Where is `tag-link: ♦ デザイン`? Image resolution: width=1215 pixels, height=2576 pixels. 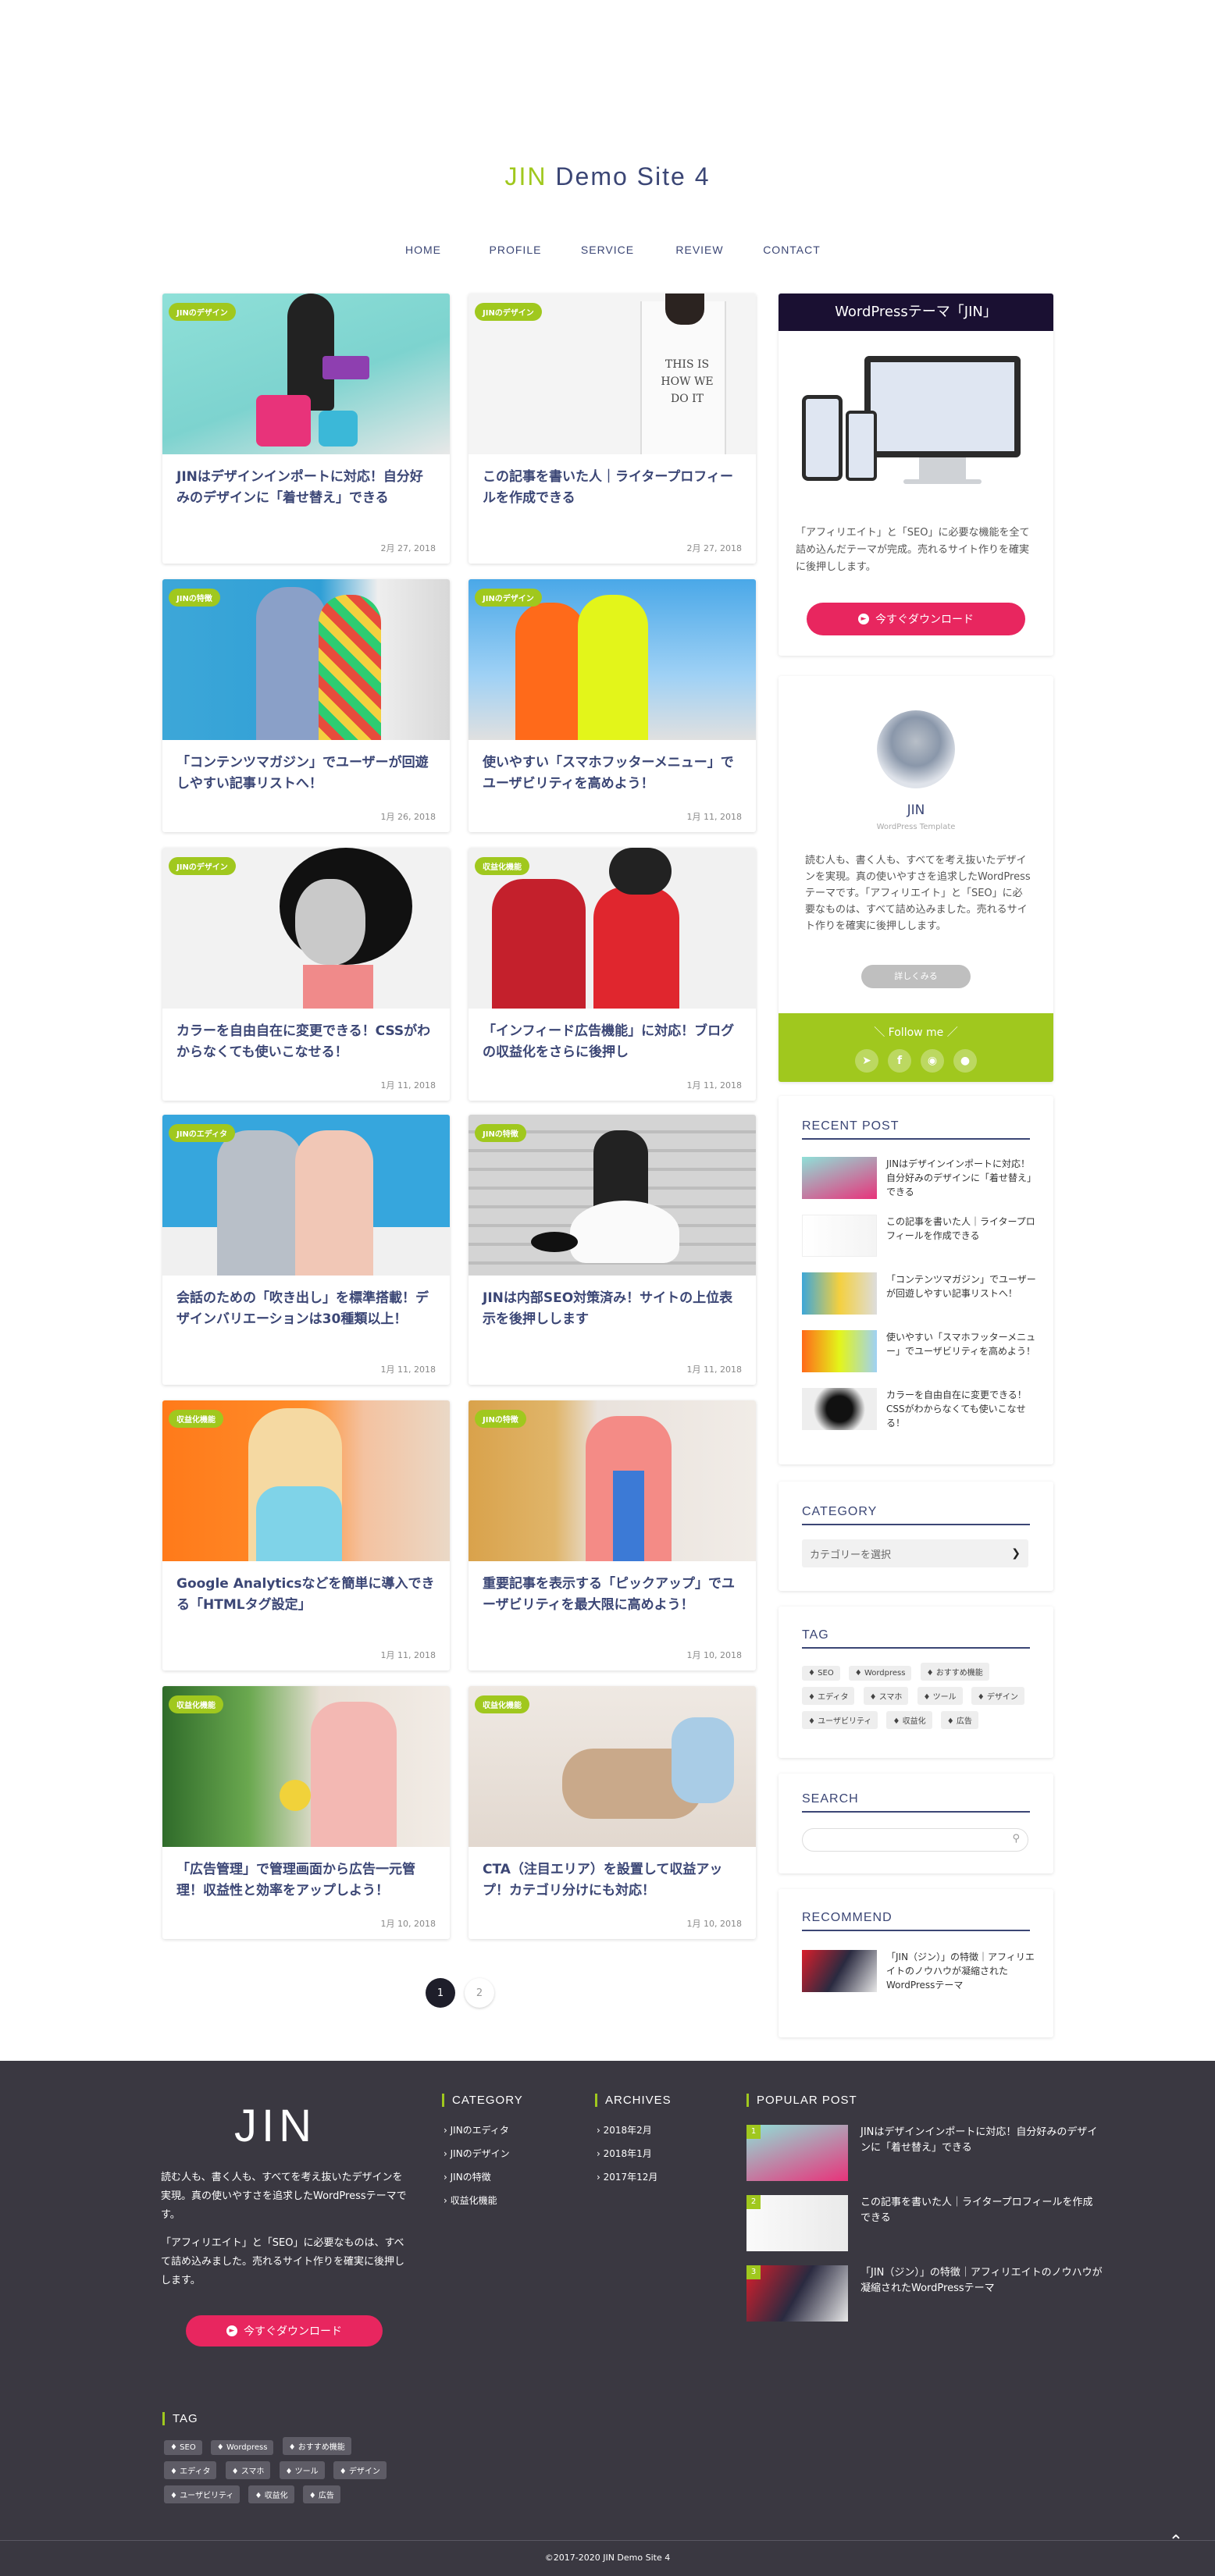
tag-link: ♦ デザイン is located at coordinates (997, 1696).